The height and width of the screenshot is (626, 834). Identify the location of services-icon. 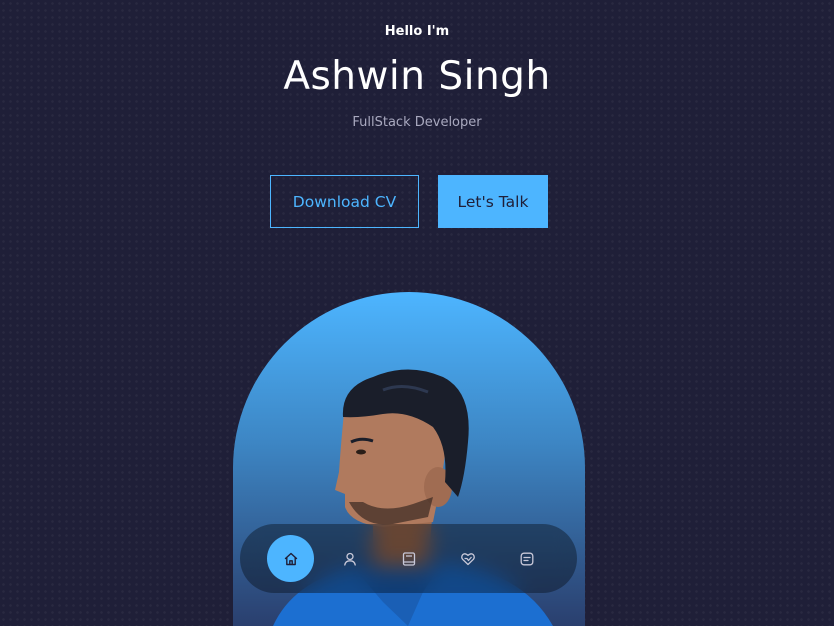
(467, 558).